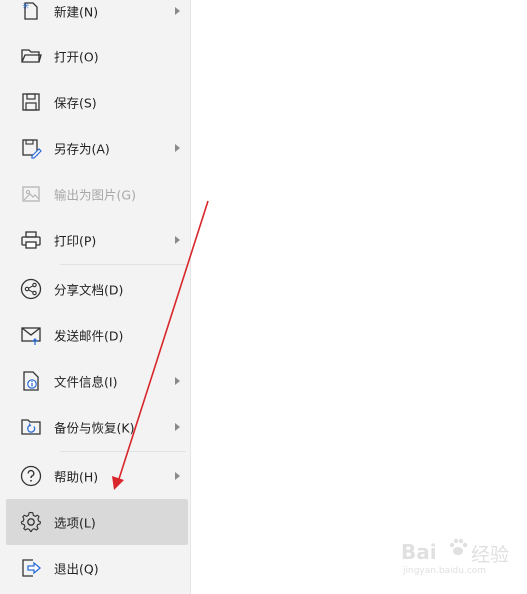 This screenshot has width=527, height=594. I want to click on exit-icon, so click(31, 568).